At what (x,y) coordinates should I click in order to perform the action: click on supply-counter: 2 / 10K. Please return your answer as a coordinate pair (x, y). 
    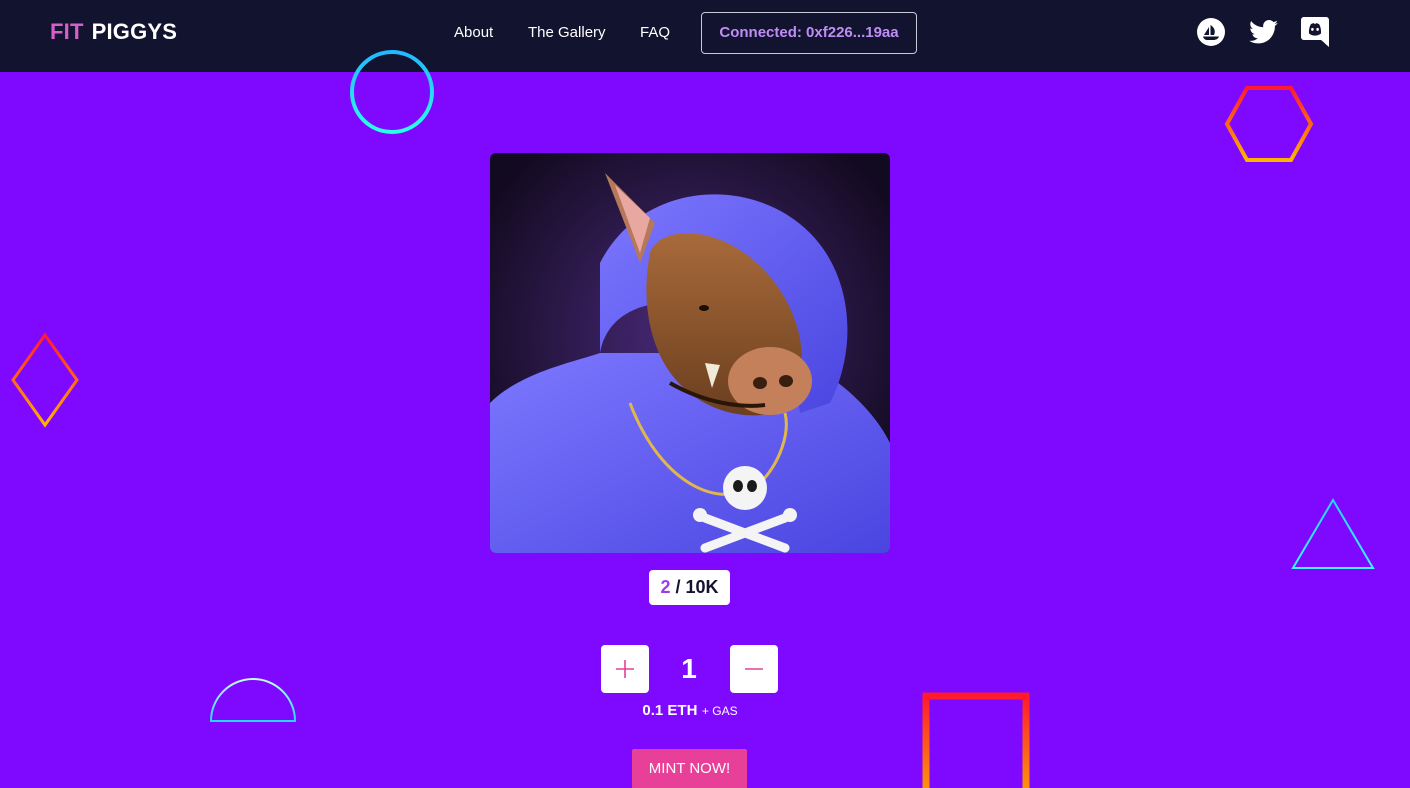
    Looking at the image, I should click on (689, 587).